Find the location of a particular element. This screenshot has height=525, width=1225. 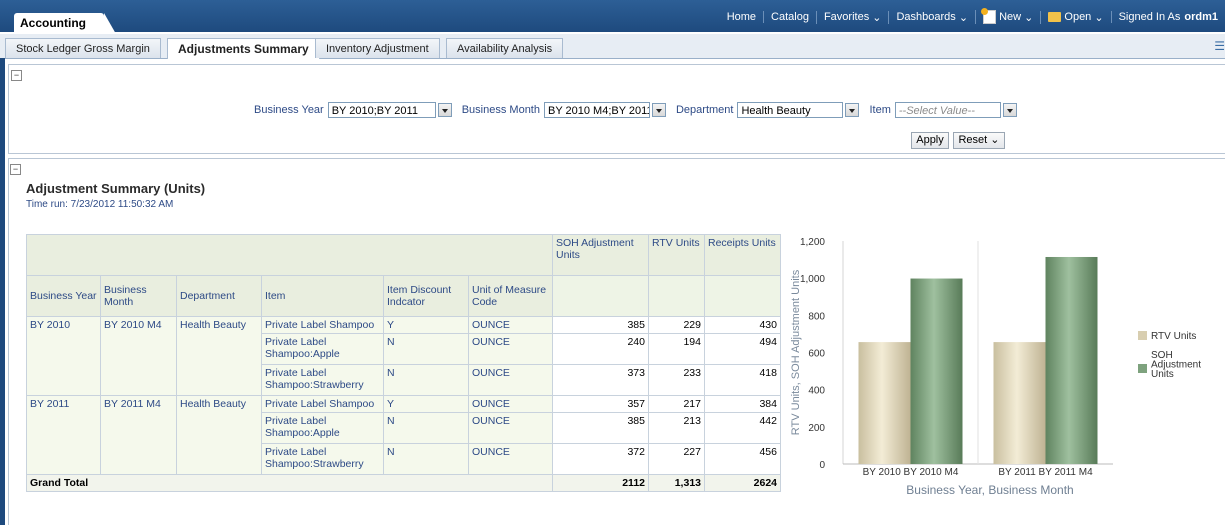

col-header-business-month: Business Month is located at coordinates (138, 296).